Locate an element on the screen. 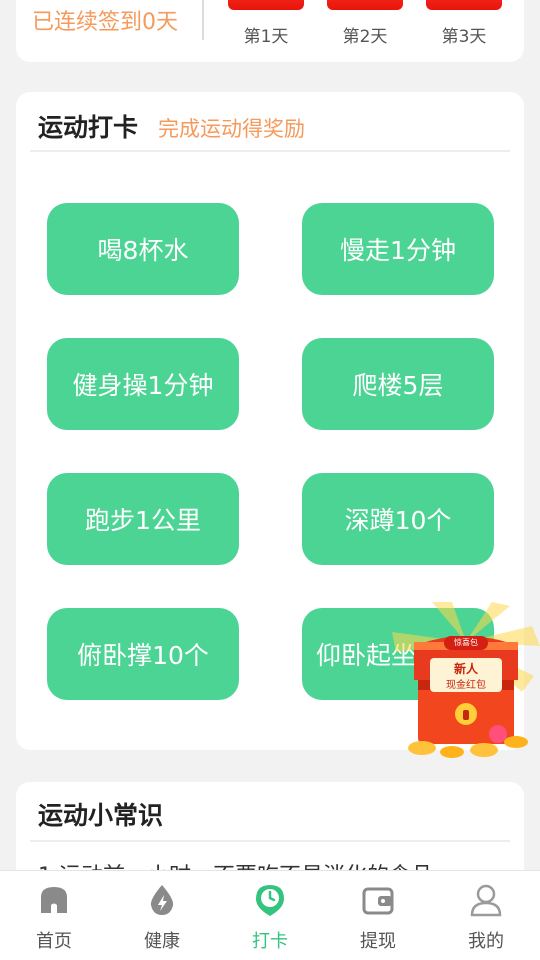 This screenshot has width=540, height=960. signin-day-2-label: 第2天 is located at coordinates (365, 37).